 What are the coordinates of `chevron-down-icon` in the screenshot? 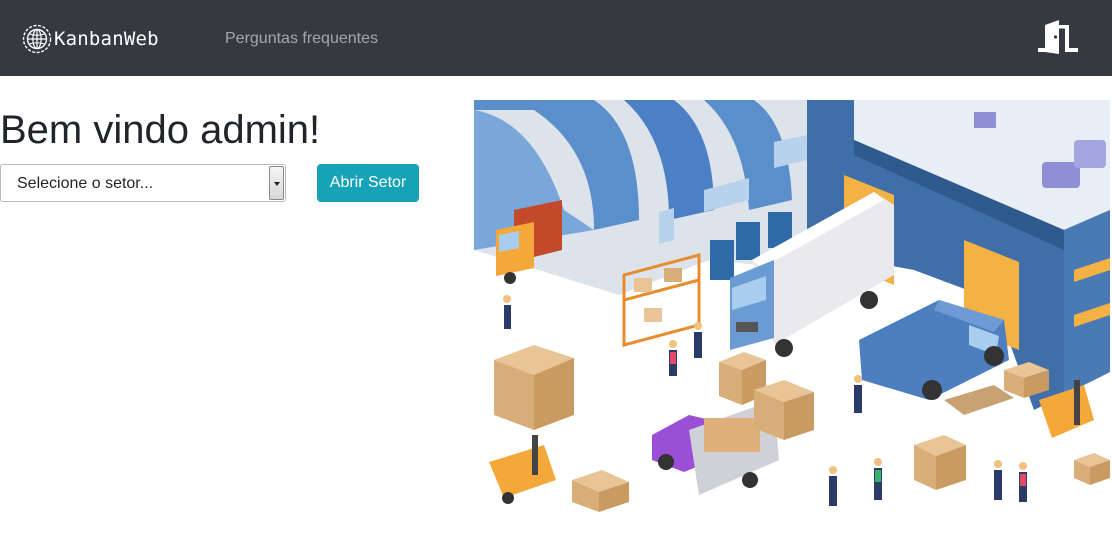 It's located at (276, 183).